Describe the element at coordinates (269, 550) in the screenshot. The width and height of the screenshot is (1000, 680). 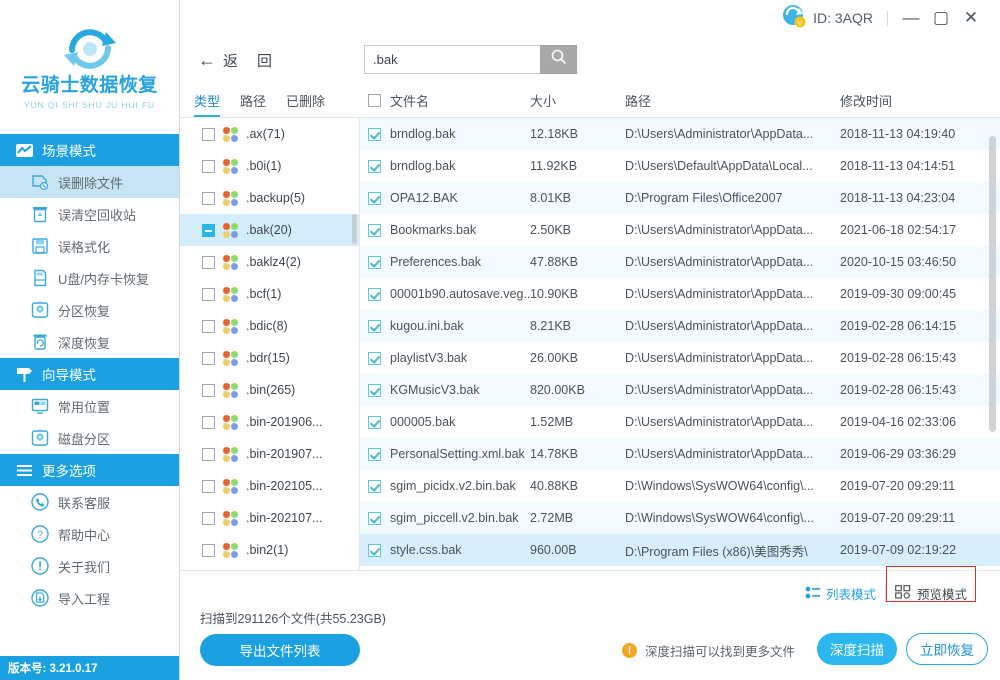
I see `tree-item: .bin2(1)` at that location.